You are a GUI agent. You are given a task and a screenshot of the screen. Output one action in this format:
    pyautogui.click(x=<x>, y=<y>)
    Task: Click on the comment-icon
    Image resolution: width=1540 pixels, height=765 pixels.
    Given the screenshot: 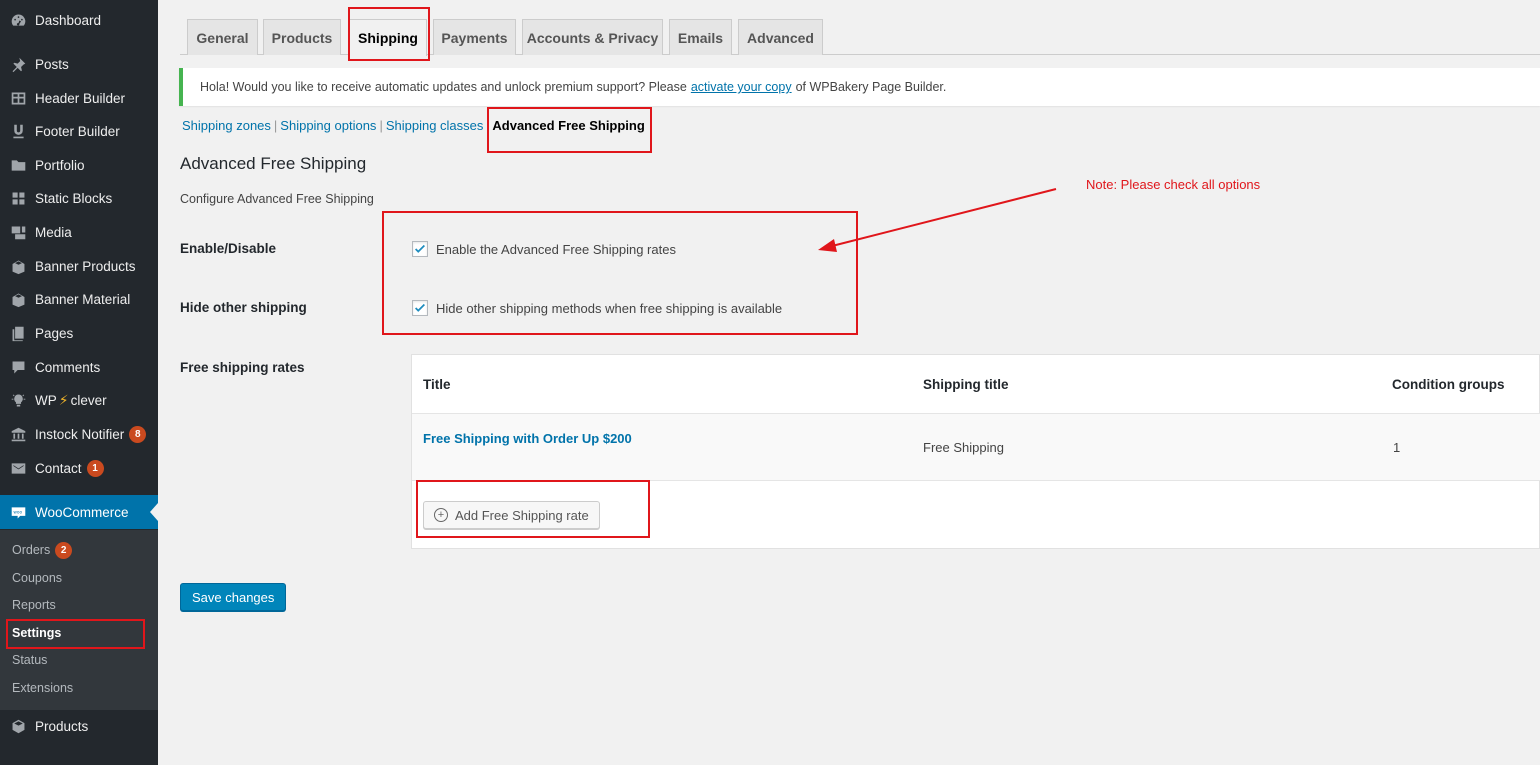 What is the action you would take?
    pyautogui.click(x=18, y=367)
    